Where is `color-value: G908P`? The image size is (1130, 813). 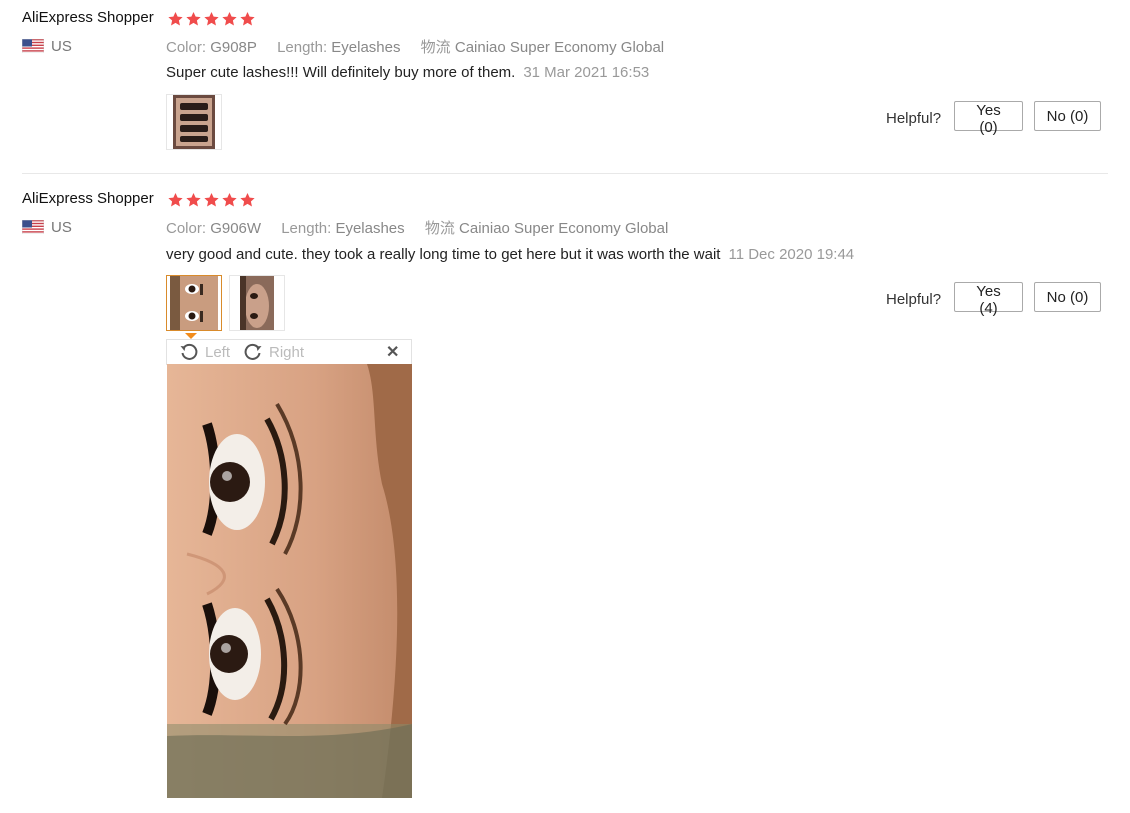
color-value: G908P is located at coordinates (233, 47).